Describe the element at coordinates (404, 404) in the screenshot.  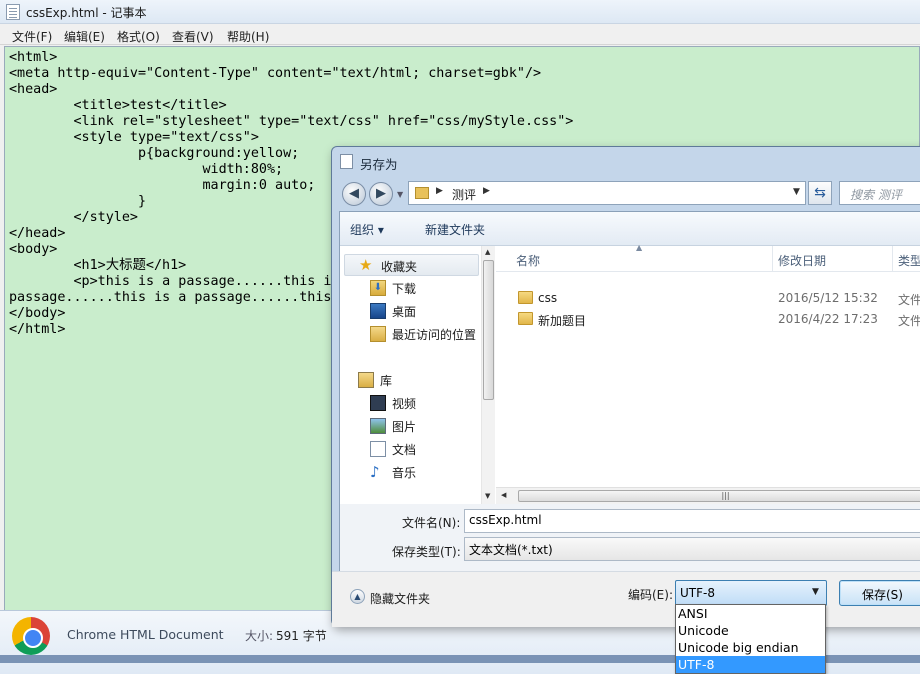
I see `nav-label: 视频` at that location.